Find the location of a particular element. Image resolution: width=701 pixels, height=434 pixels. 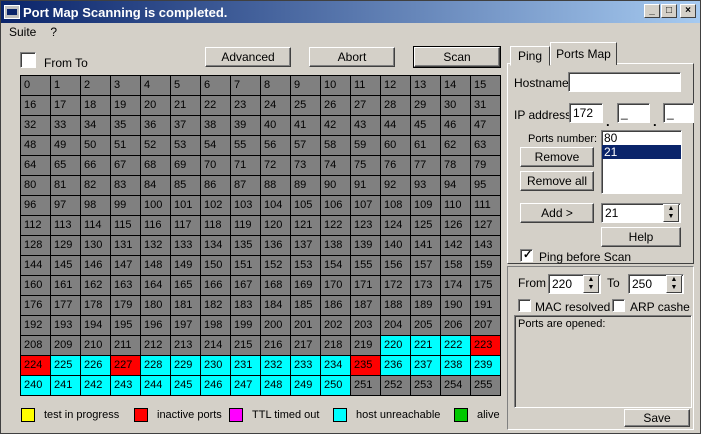

port-cell: 130 is located at coordinates (96, 246).